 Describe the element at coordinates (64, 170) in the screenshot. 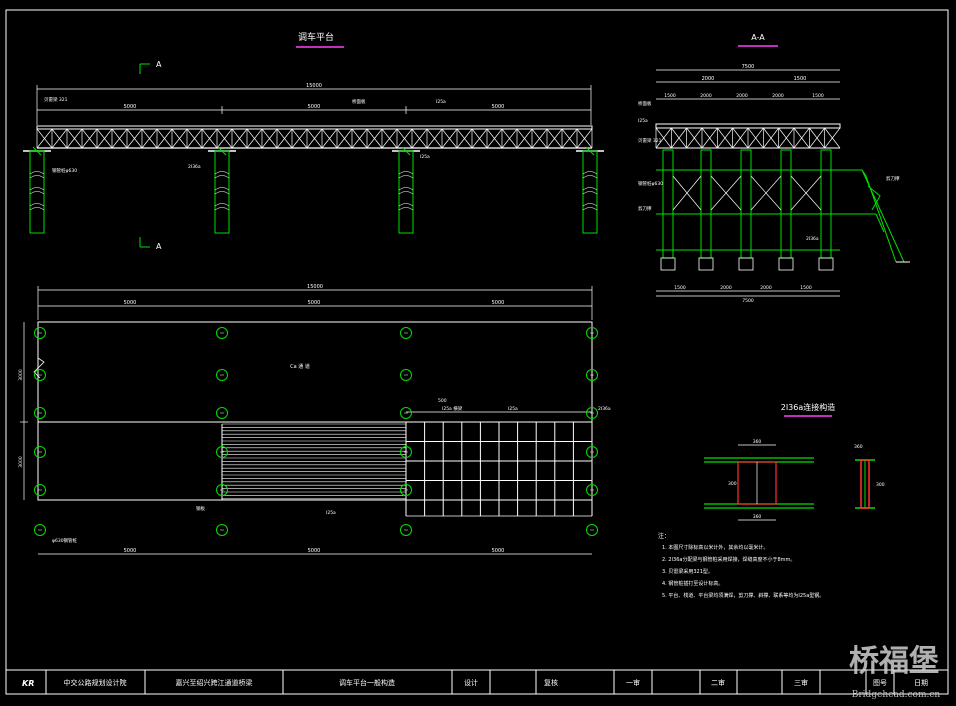

I see `label-pile: 钢管桩φ630` at that location.